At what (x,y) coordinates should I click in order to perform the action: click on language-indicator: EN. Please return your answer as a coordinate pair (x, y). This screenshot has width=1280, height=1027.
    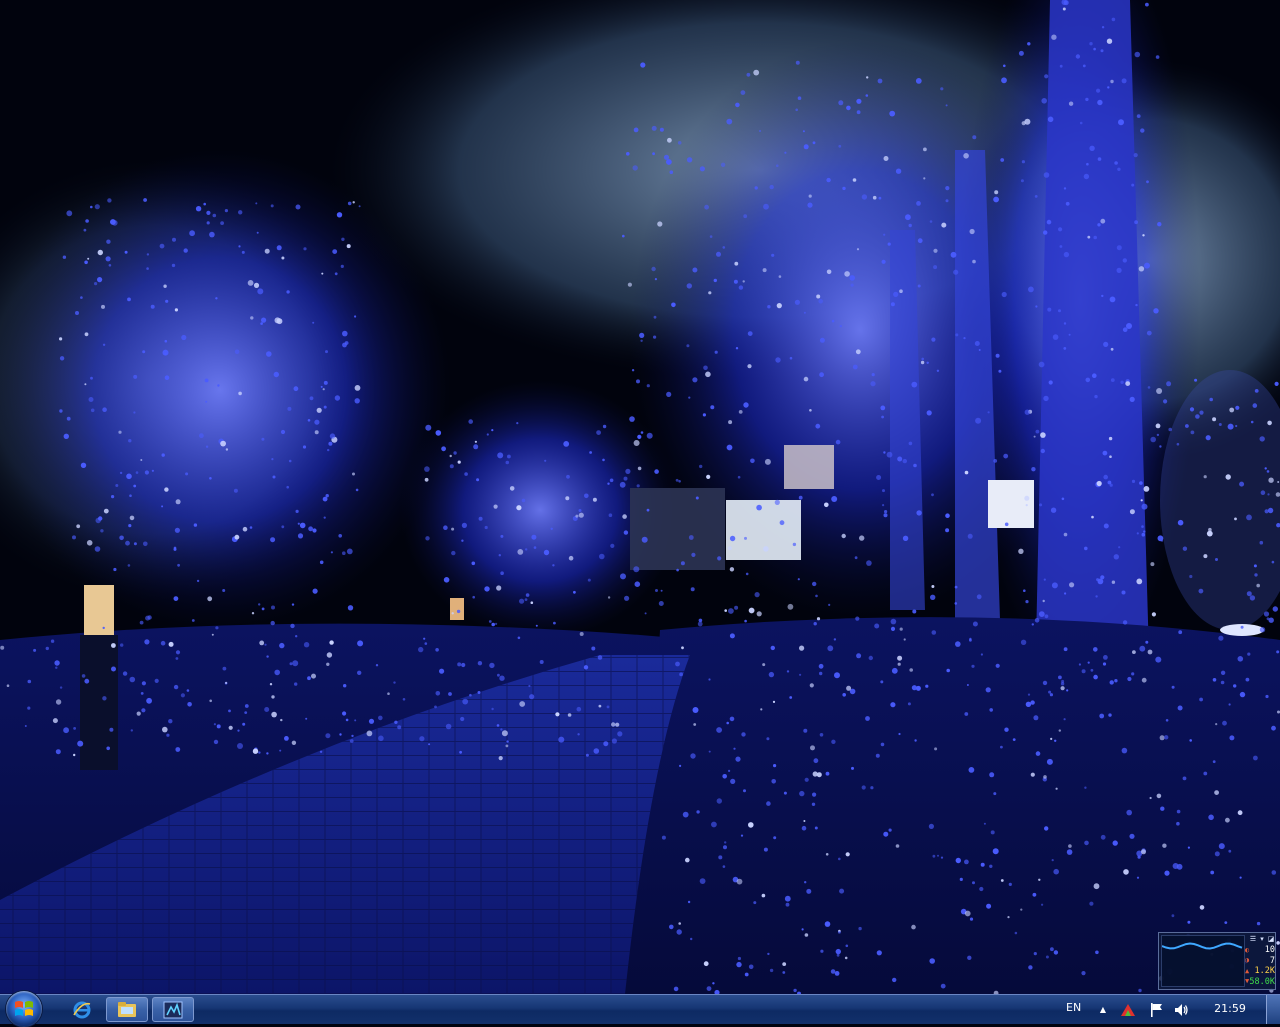
    Looking at the image, I should click on (1077, 1008).